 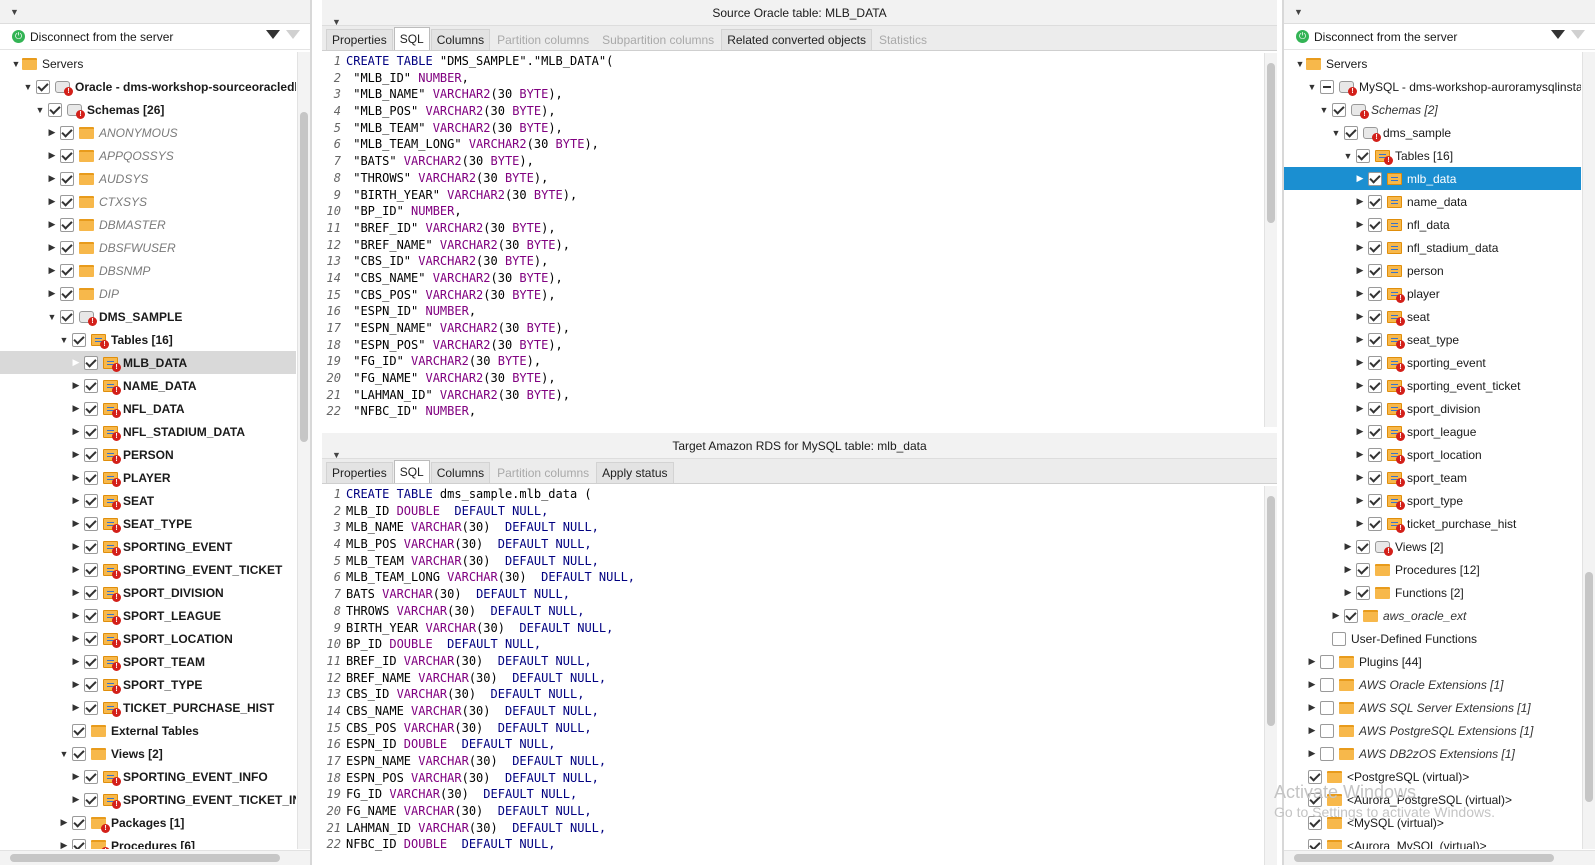 What do you see at coordinates (1432, 247) in the screenshot?
I see `tree-item: ▶ nfl_stadium_data` at bounding box center [1432, 247].